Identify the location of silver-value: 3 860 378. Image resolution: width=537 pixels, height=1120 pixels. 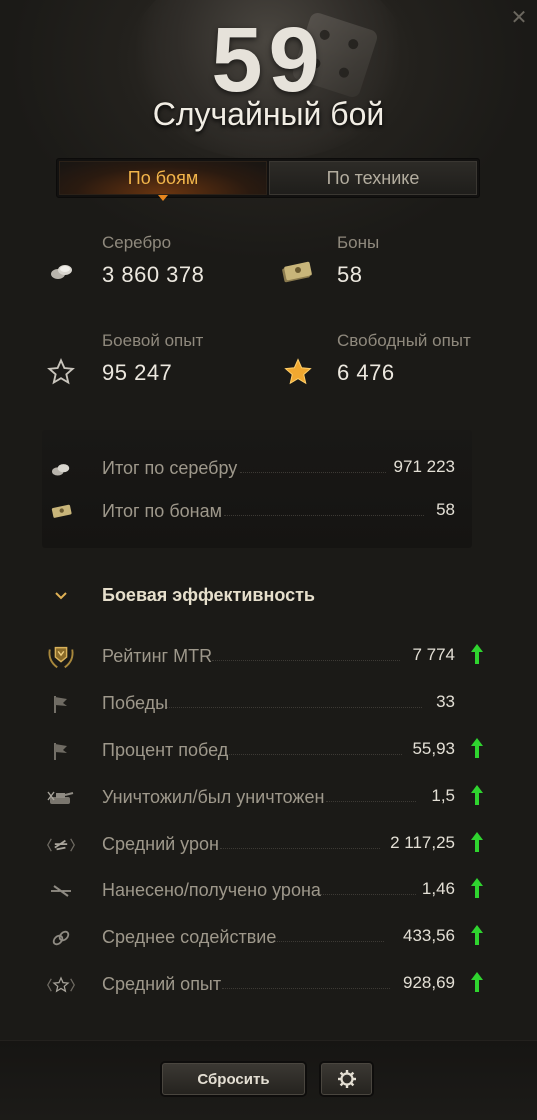
(153, 274).